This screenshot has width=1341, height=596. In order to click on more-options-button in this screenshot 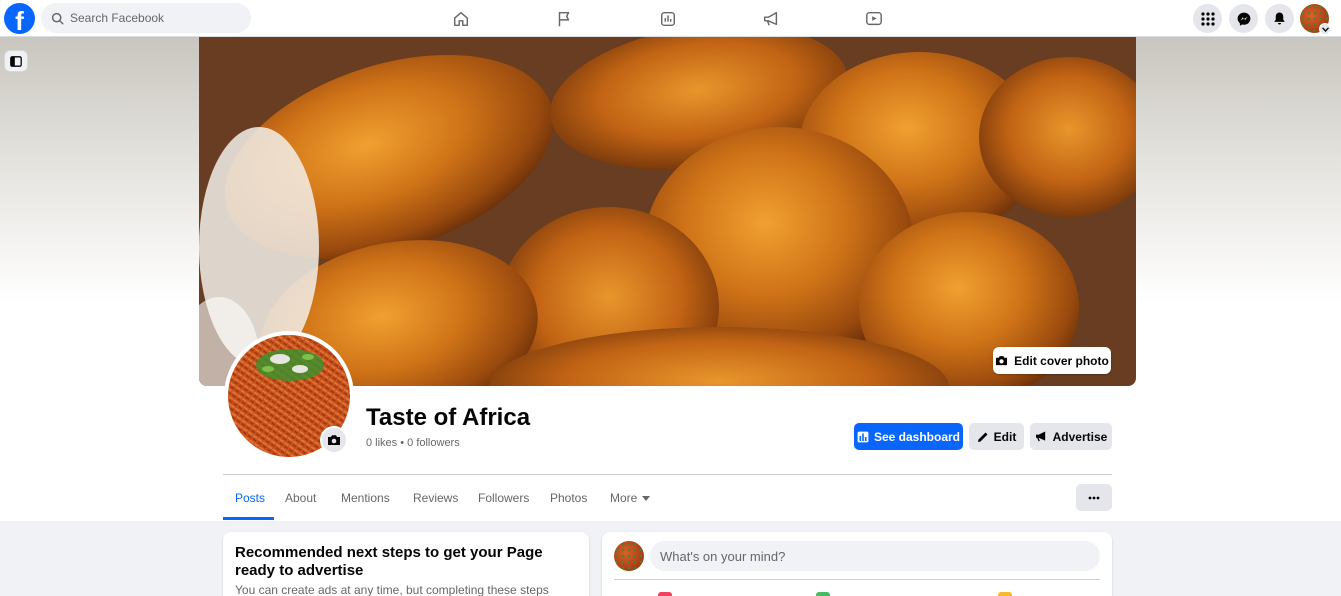, I will do `click(1094, 497)`.